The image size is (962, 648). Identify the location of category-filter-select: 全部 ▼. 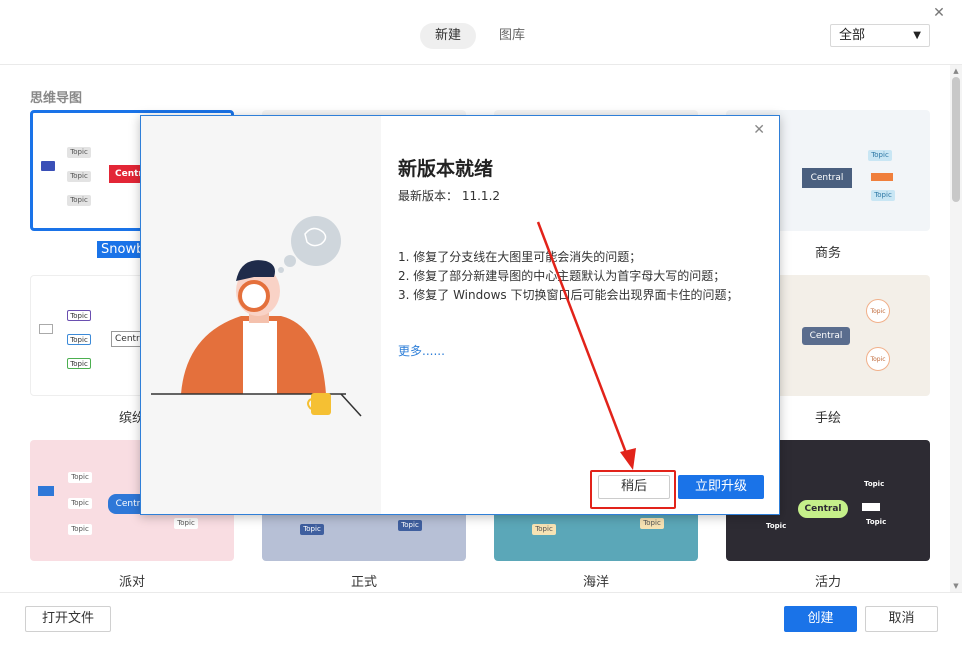
(880, 35).